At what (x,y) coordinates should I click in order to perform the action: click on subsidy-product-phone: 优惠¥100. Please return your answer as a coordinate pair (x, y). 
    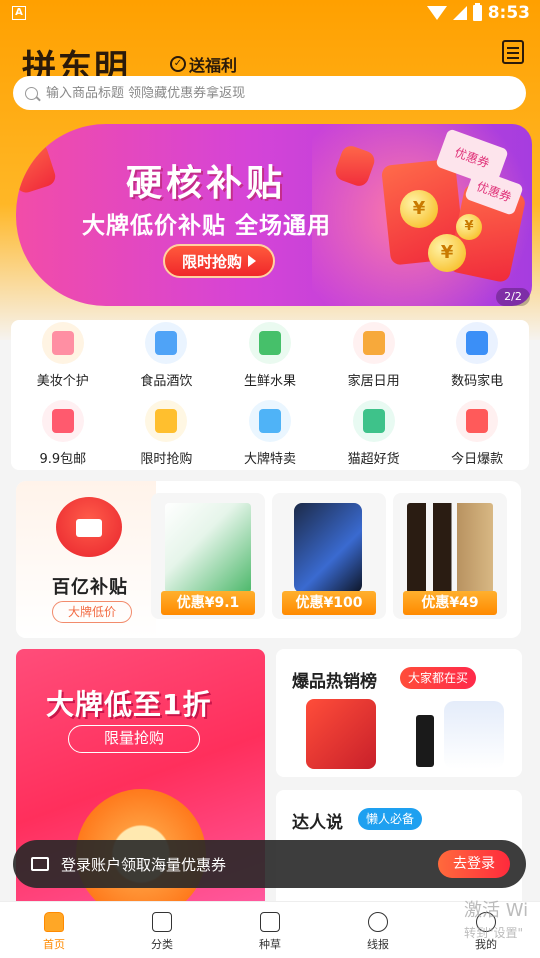
    Looking at the image, I should click on (329, 556).